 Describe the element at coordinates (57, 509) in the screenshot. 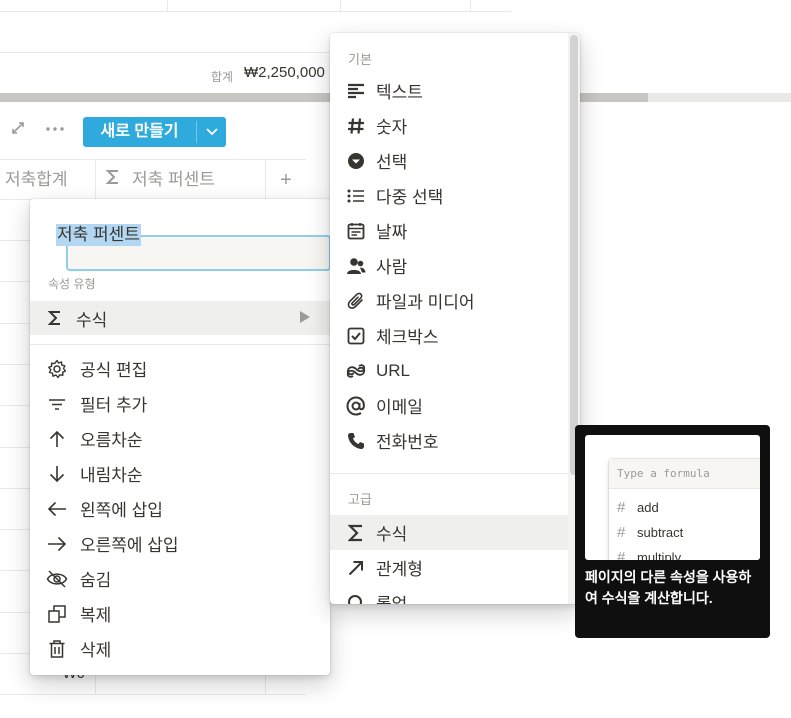

I see `arrow-left-icon` at that location.